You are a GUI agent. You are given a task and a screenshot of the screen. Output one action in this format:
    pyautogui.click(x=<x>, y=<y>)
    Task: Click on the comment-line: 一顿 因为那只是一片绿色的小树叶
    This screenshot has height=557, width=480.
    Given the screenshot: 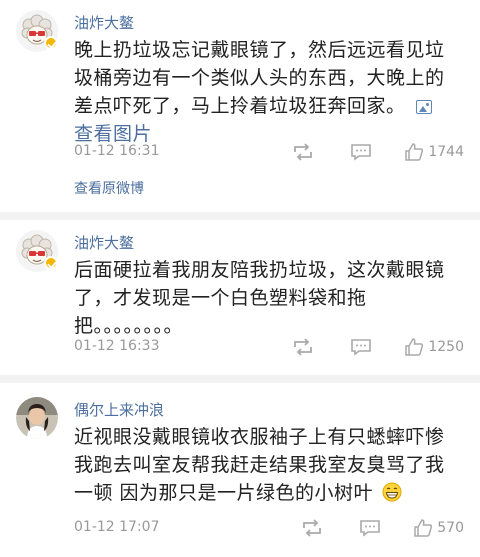 What is the action you would take?
    pyautogui.click(x=269, y=493)
    